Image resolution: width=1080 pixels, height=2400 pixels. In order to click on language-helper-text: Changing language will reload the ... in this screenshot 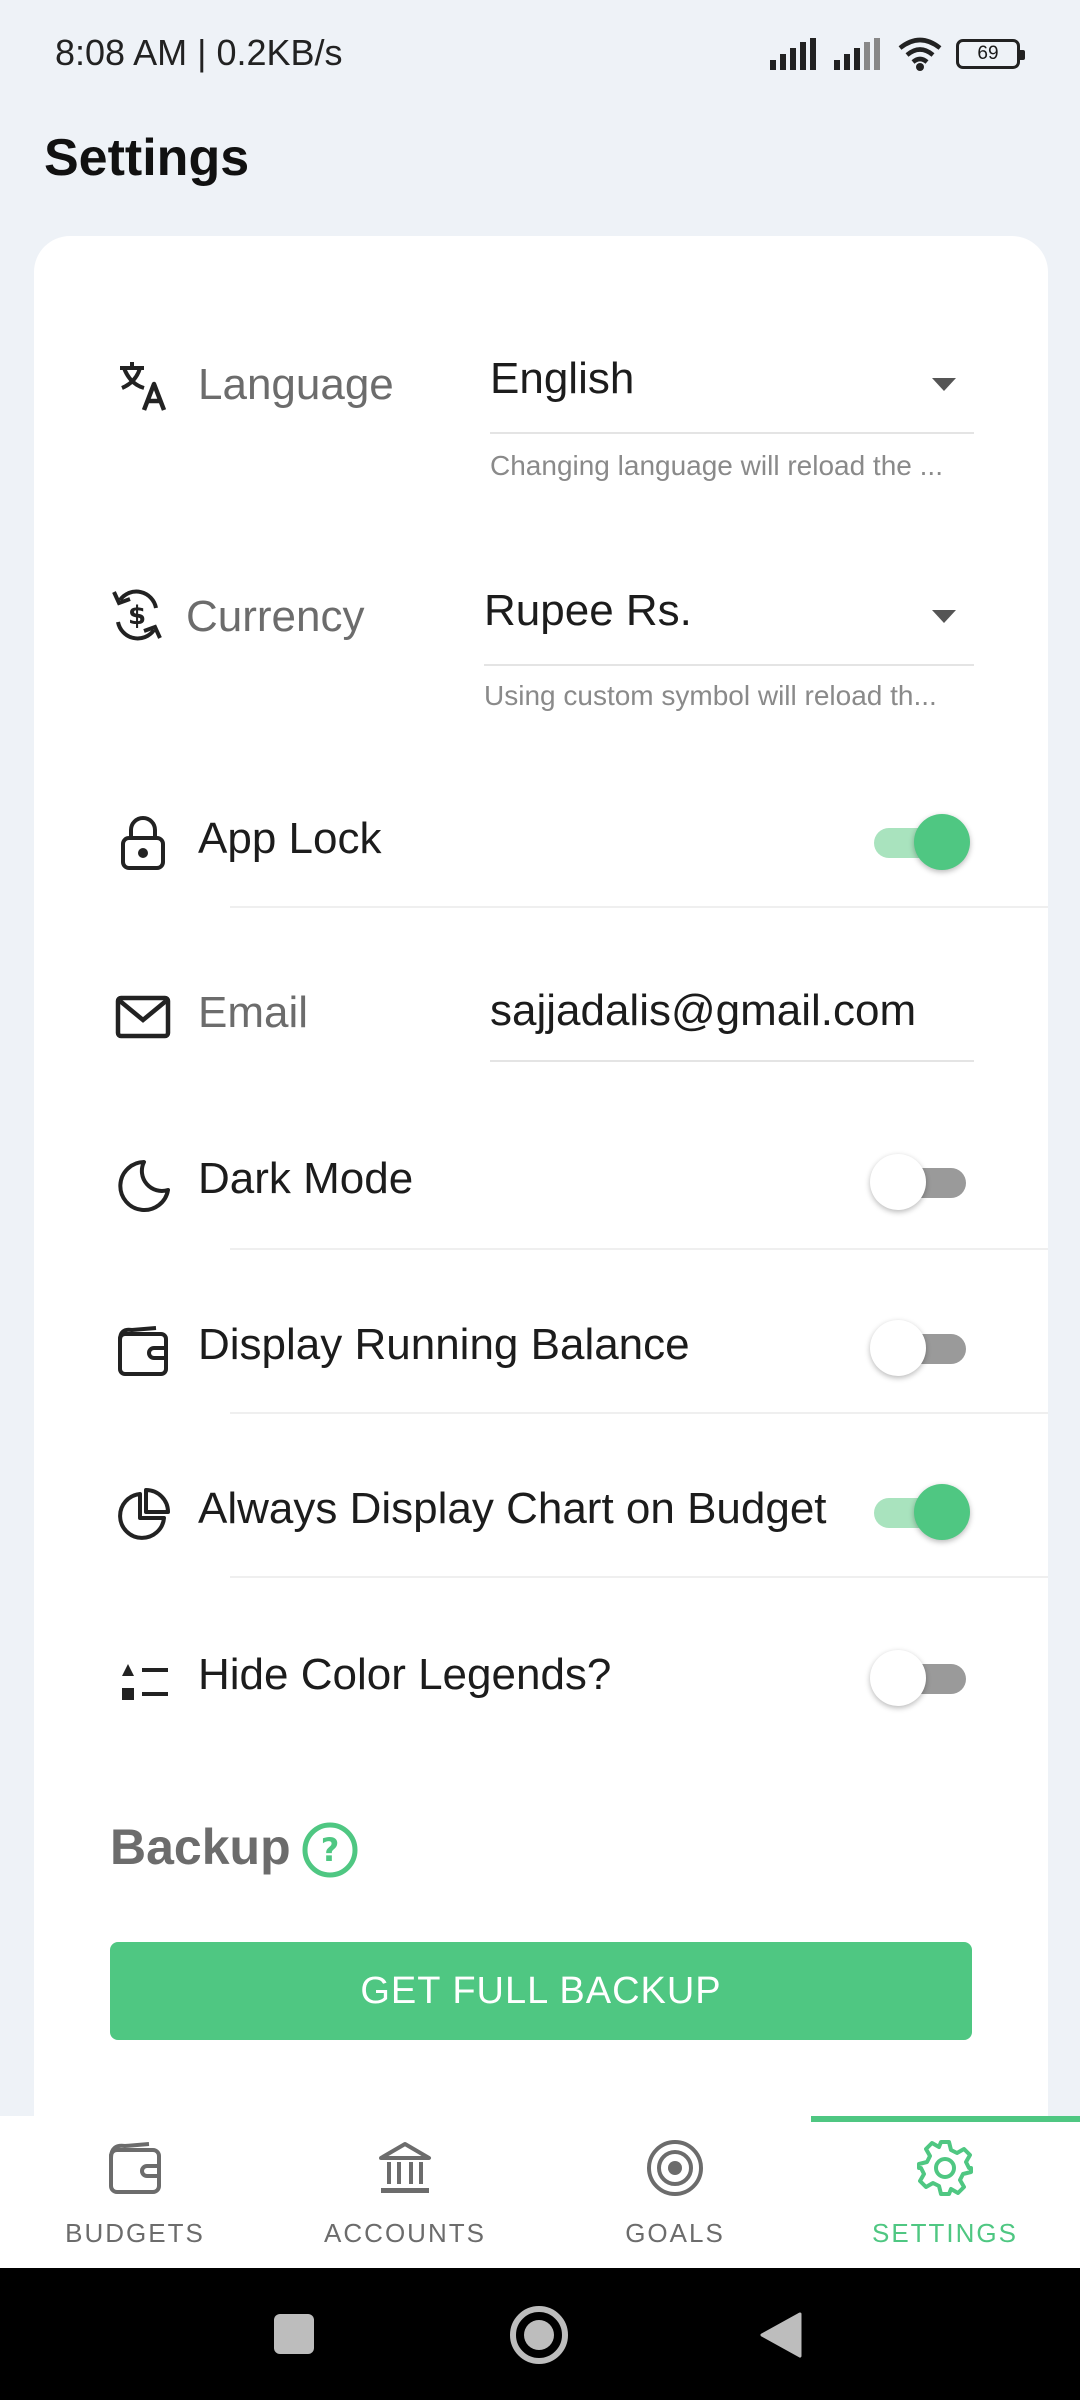, I will do `click(716, 465)`.